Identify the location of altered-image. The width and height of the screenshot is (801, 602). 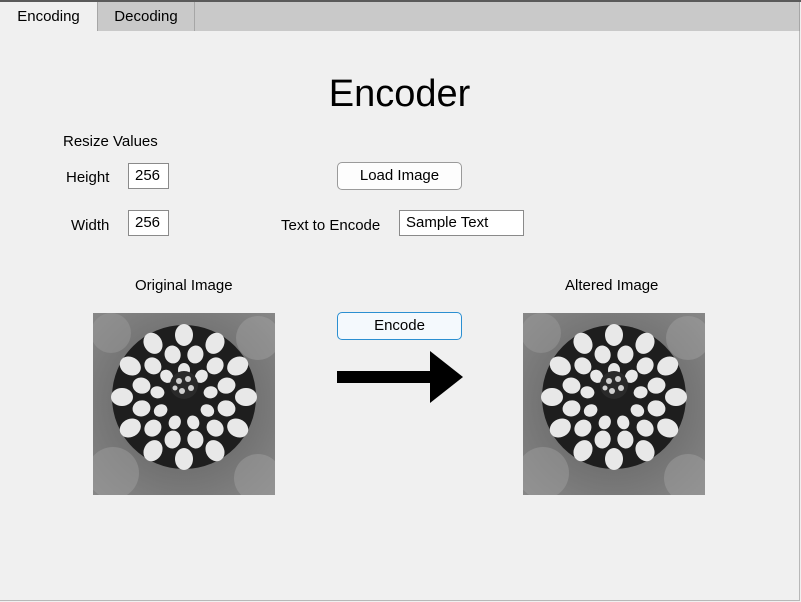
(614, 404).